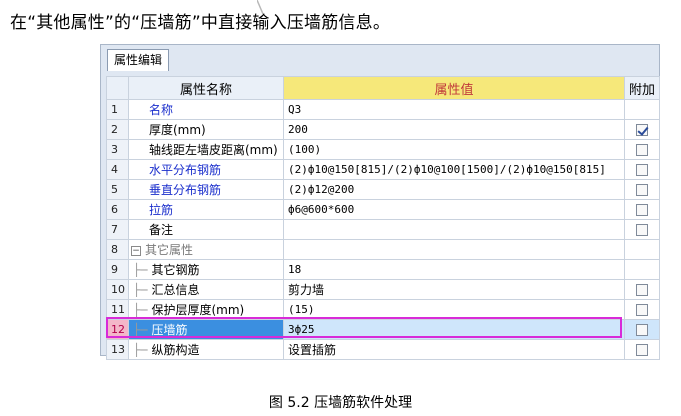 This screenshot has width=681, height=416. What do you see at coordinates (117, 309) in the screenshot?
I see `row-number: 11` at bounding box center [117, 309].